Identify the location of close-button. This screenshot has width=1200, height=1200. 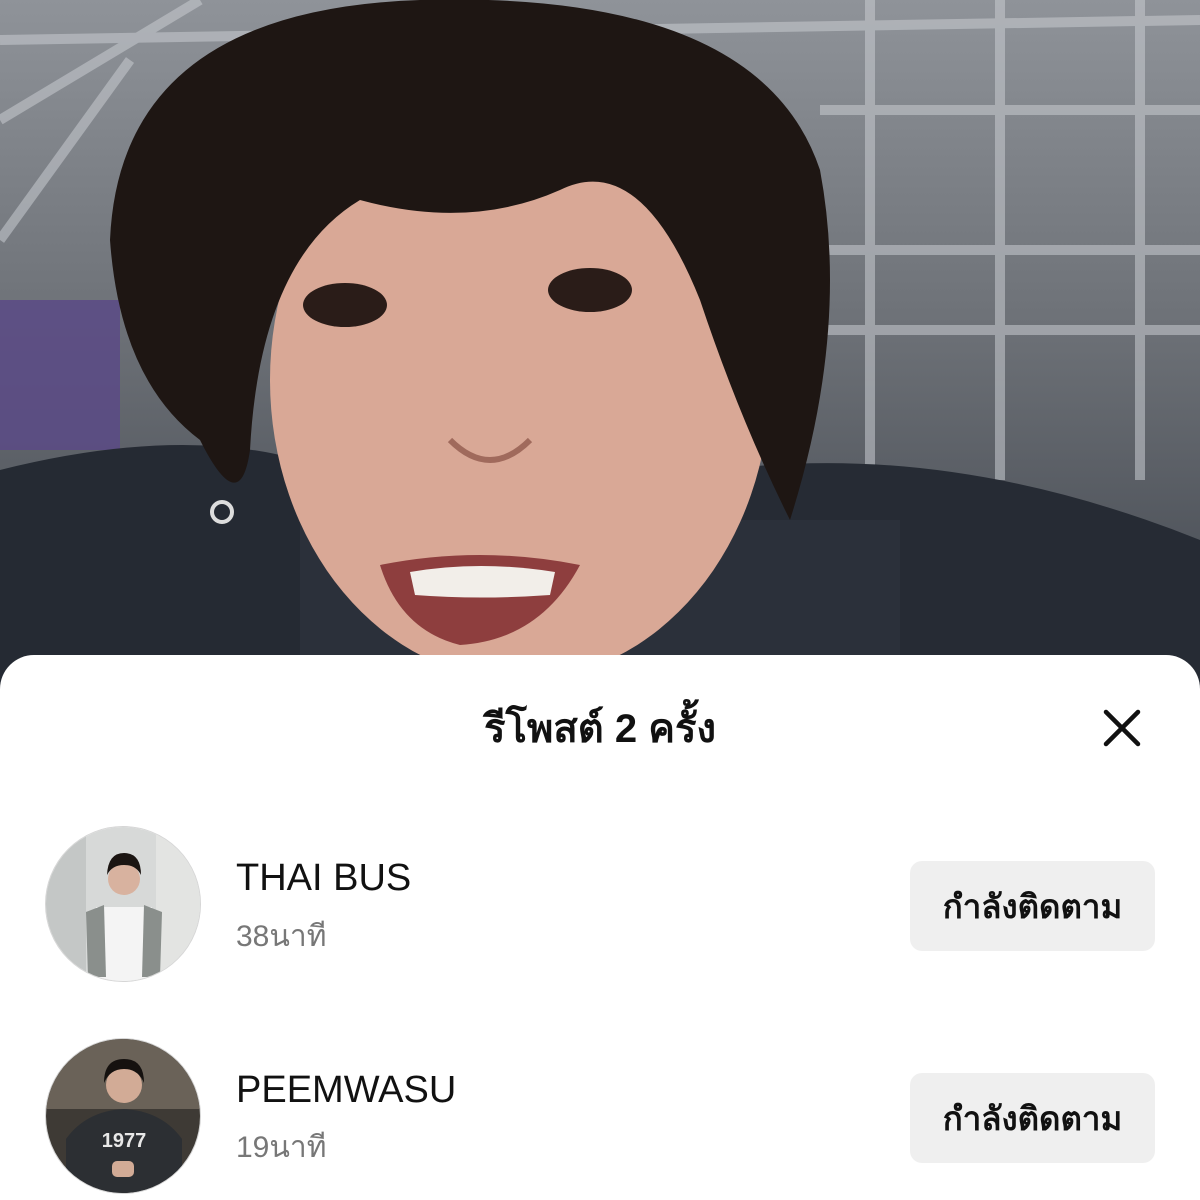
(1122, 728).